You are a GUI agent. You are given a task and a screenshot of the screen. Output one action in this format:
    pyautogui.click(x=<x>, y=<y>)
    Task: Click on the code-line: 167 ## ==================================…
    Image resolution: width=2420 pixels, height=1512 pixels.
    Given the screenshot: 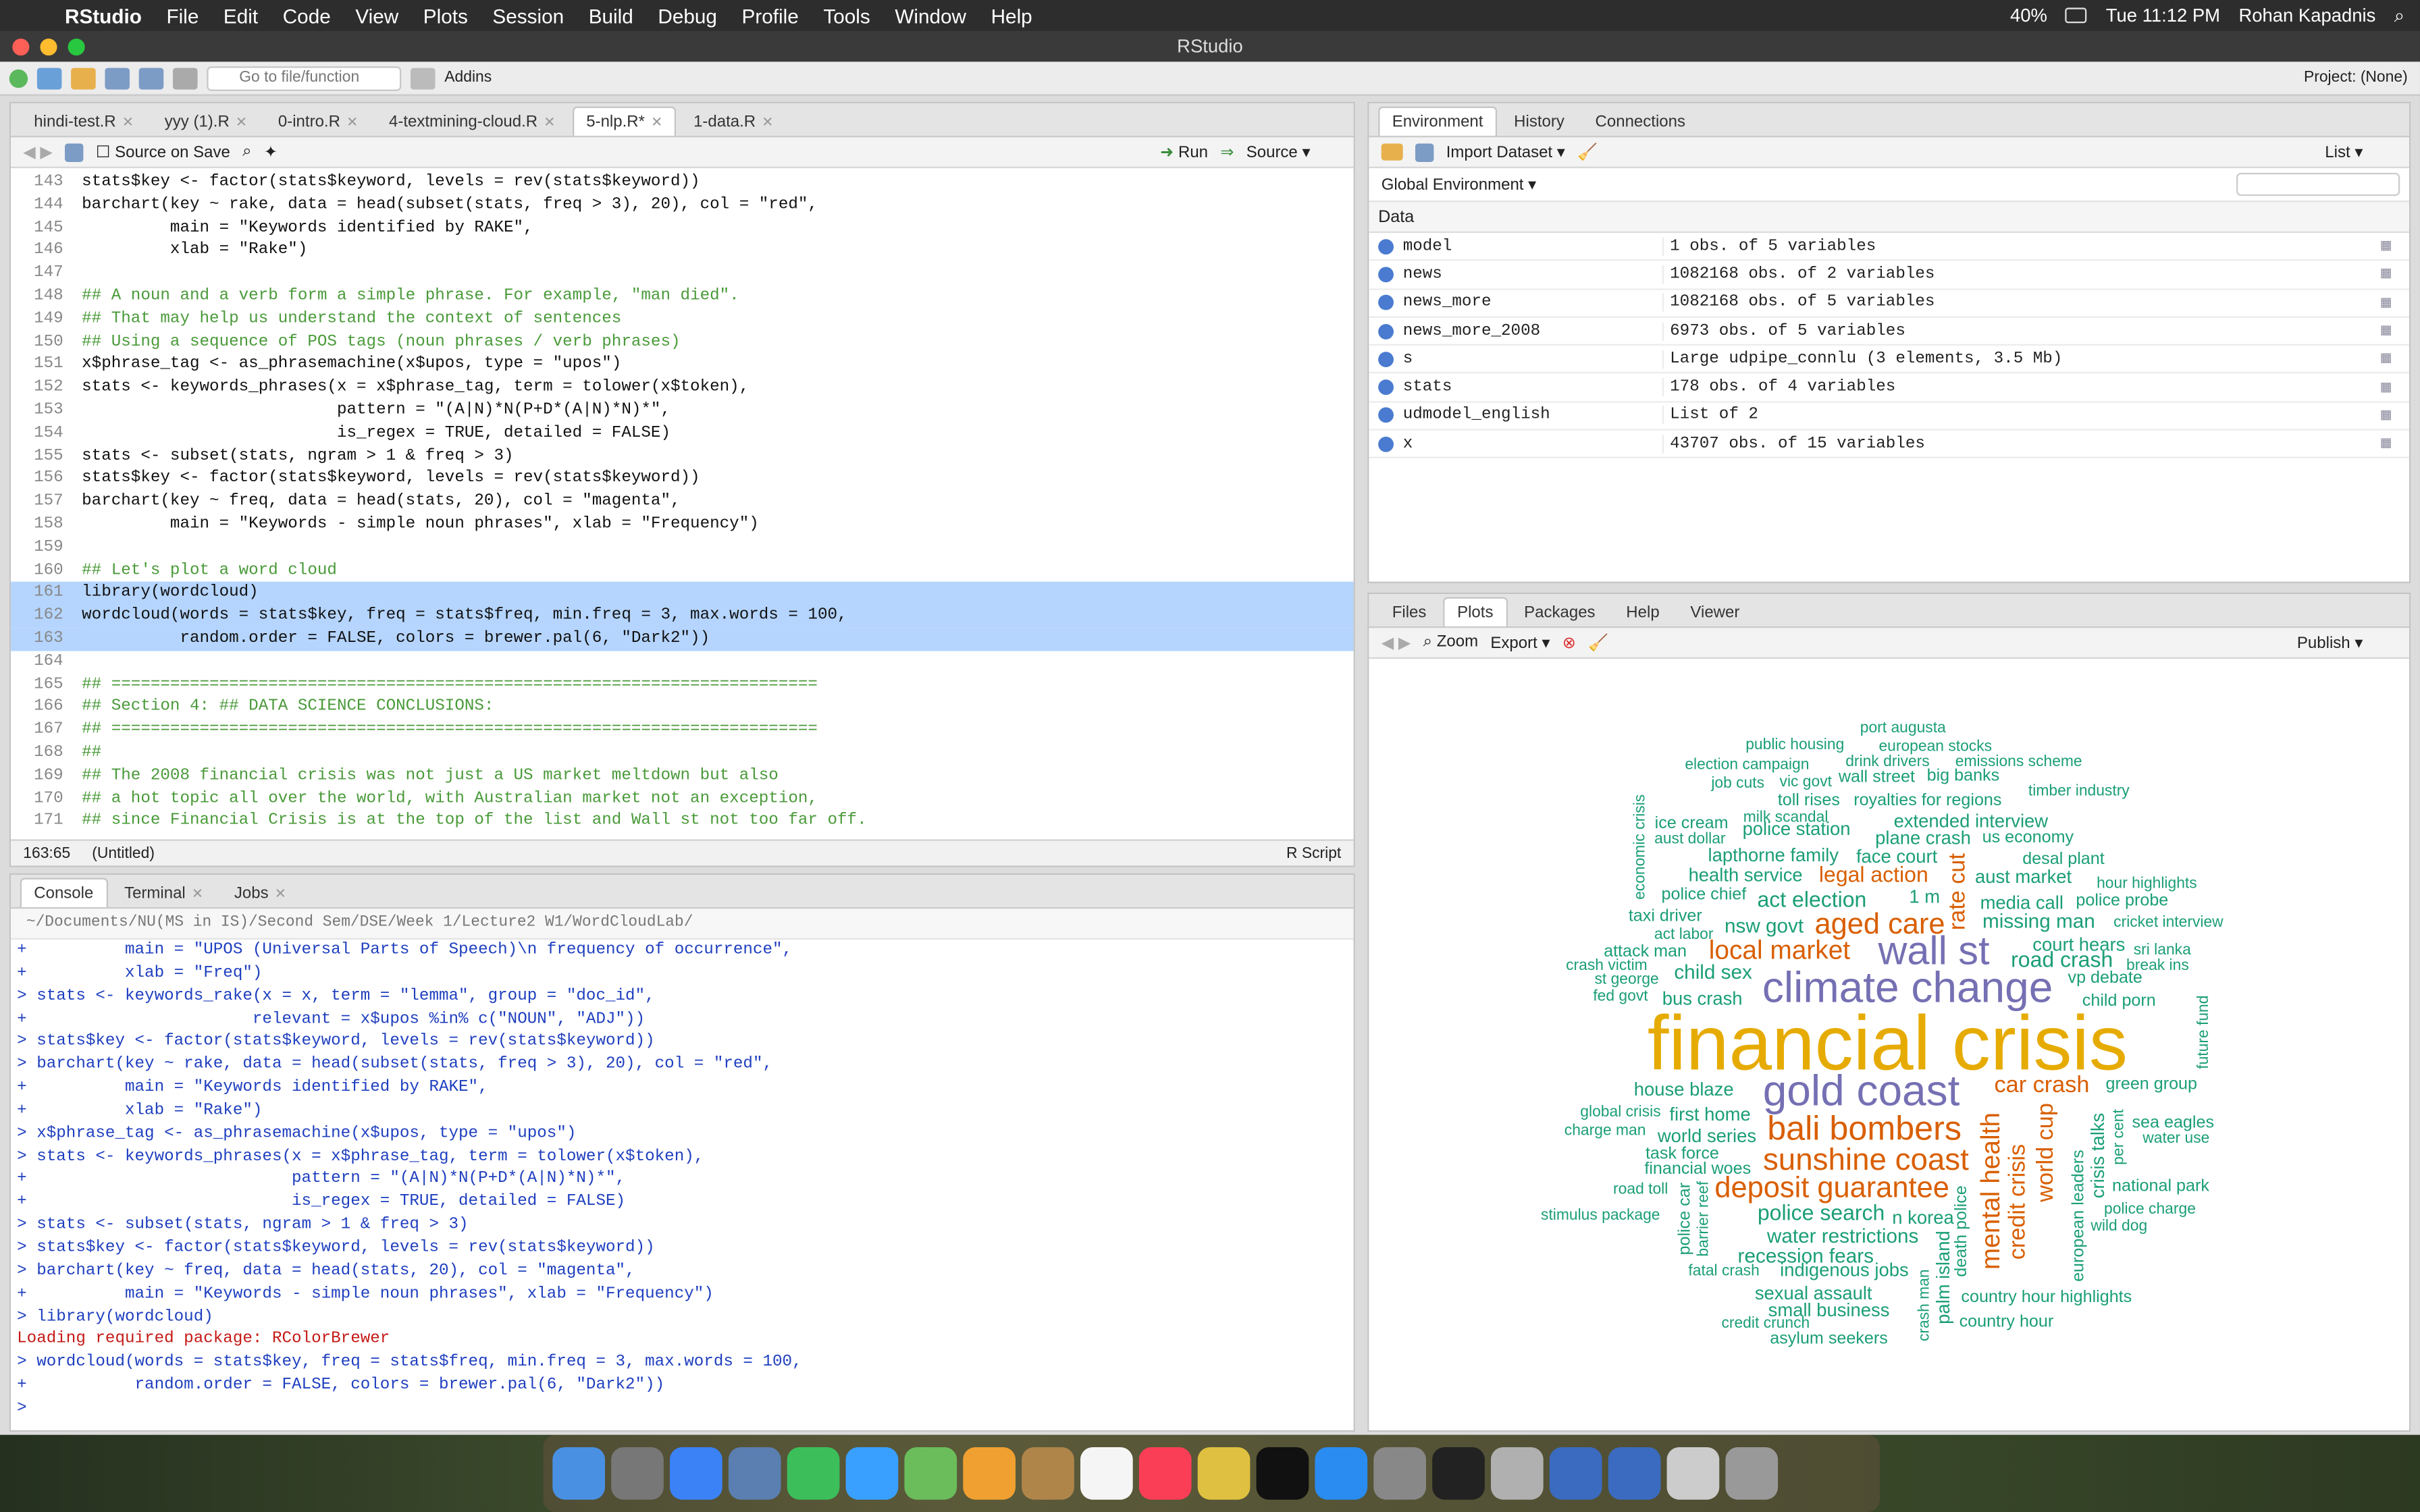 What is the action you would take?
    pyautogui.click(x=682, y=730)
    